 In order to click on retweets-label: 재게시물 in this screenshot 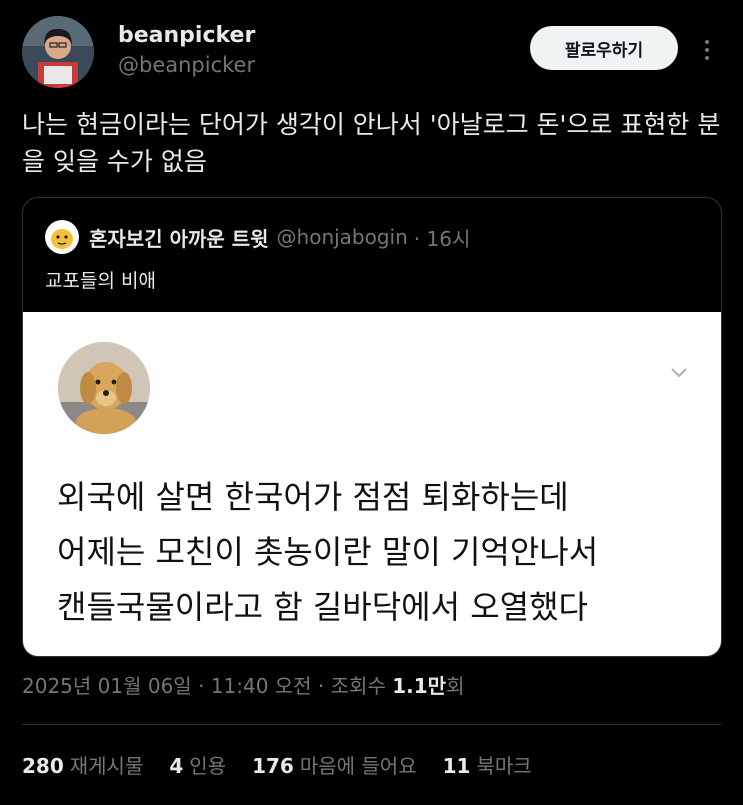, I will do `click(106, 766)`.